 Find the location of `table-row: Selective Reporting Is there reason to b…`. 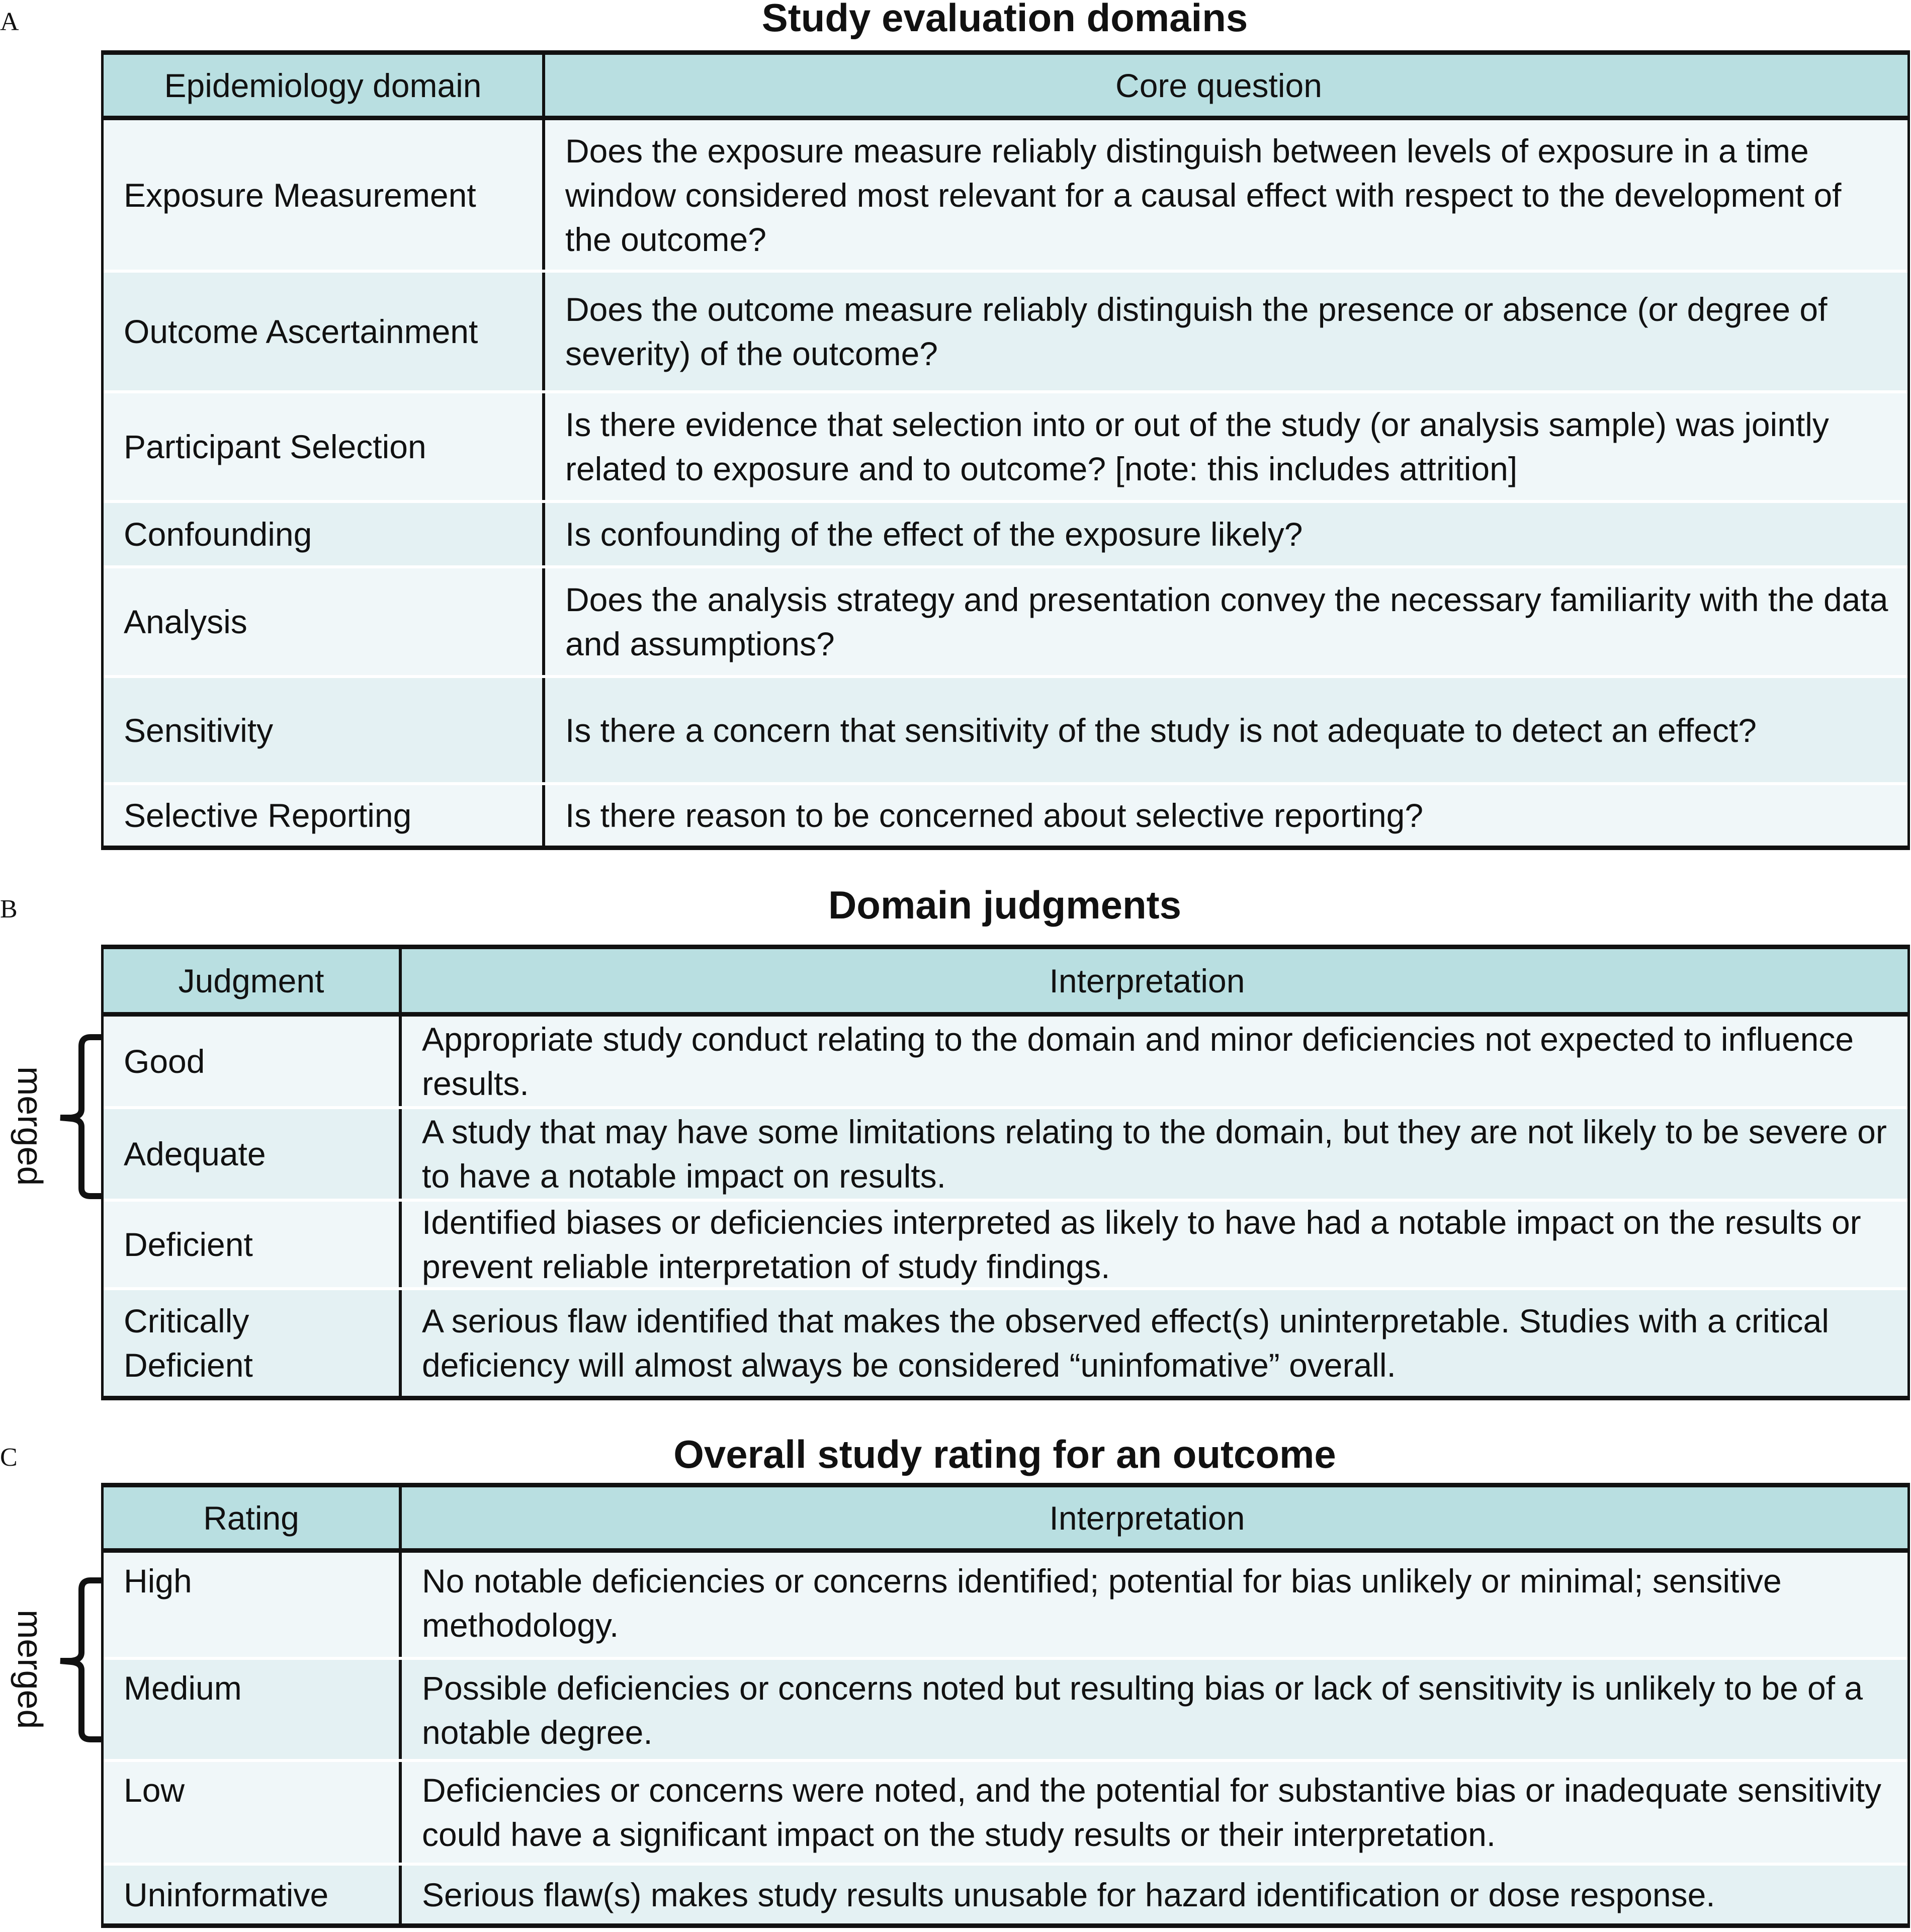

table-row: Selective Reporting Is there reason to b… is located at coordinates (1006, 815).